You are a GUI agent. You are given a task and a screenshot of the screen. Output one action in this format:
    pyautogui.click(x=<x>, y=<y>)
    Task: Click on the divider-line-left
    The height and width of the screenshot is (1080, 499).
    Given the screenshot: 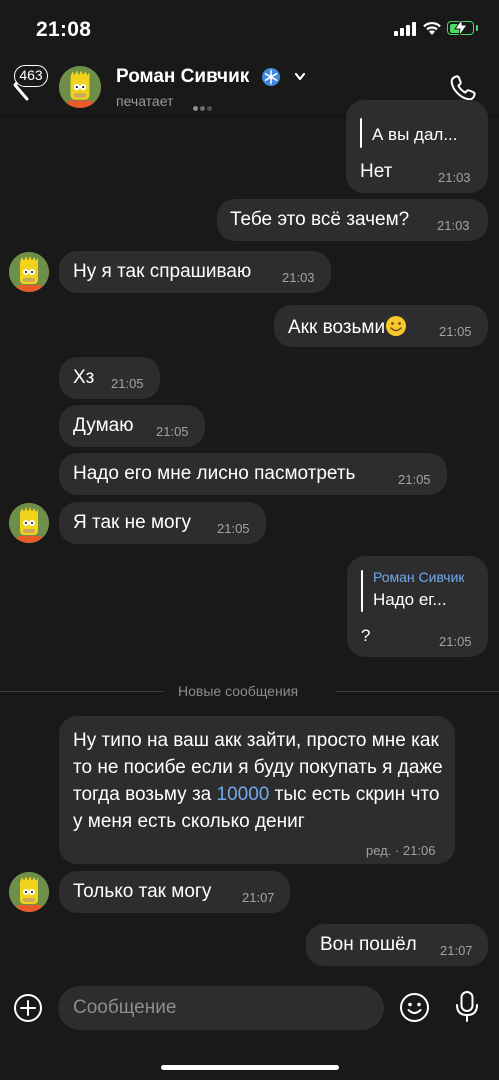 What is the action you would take?
    pyautogui.click(x=81, y=691)
    